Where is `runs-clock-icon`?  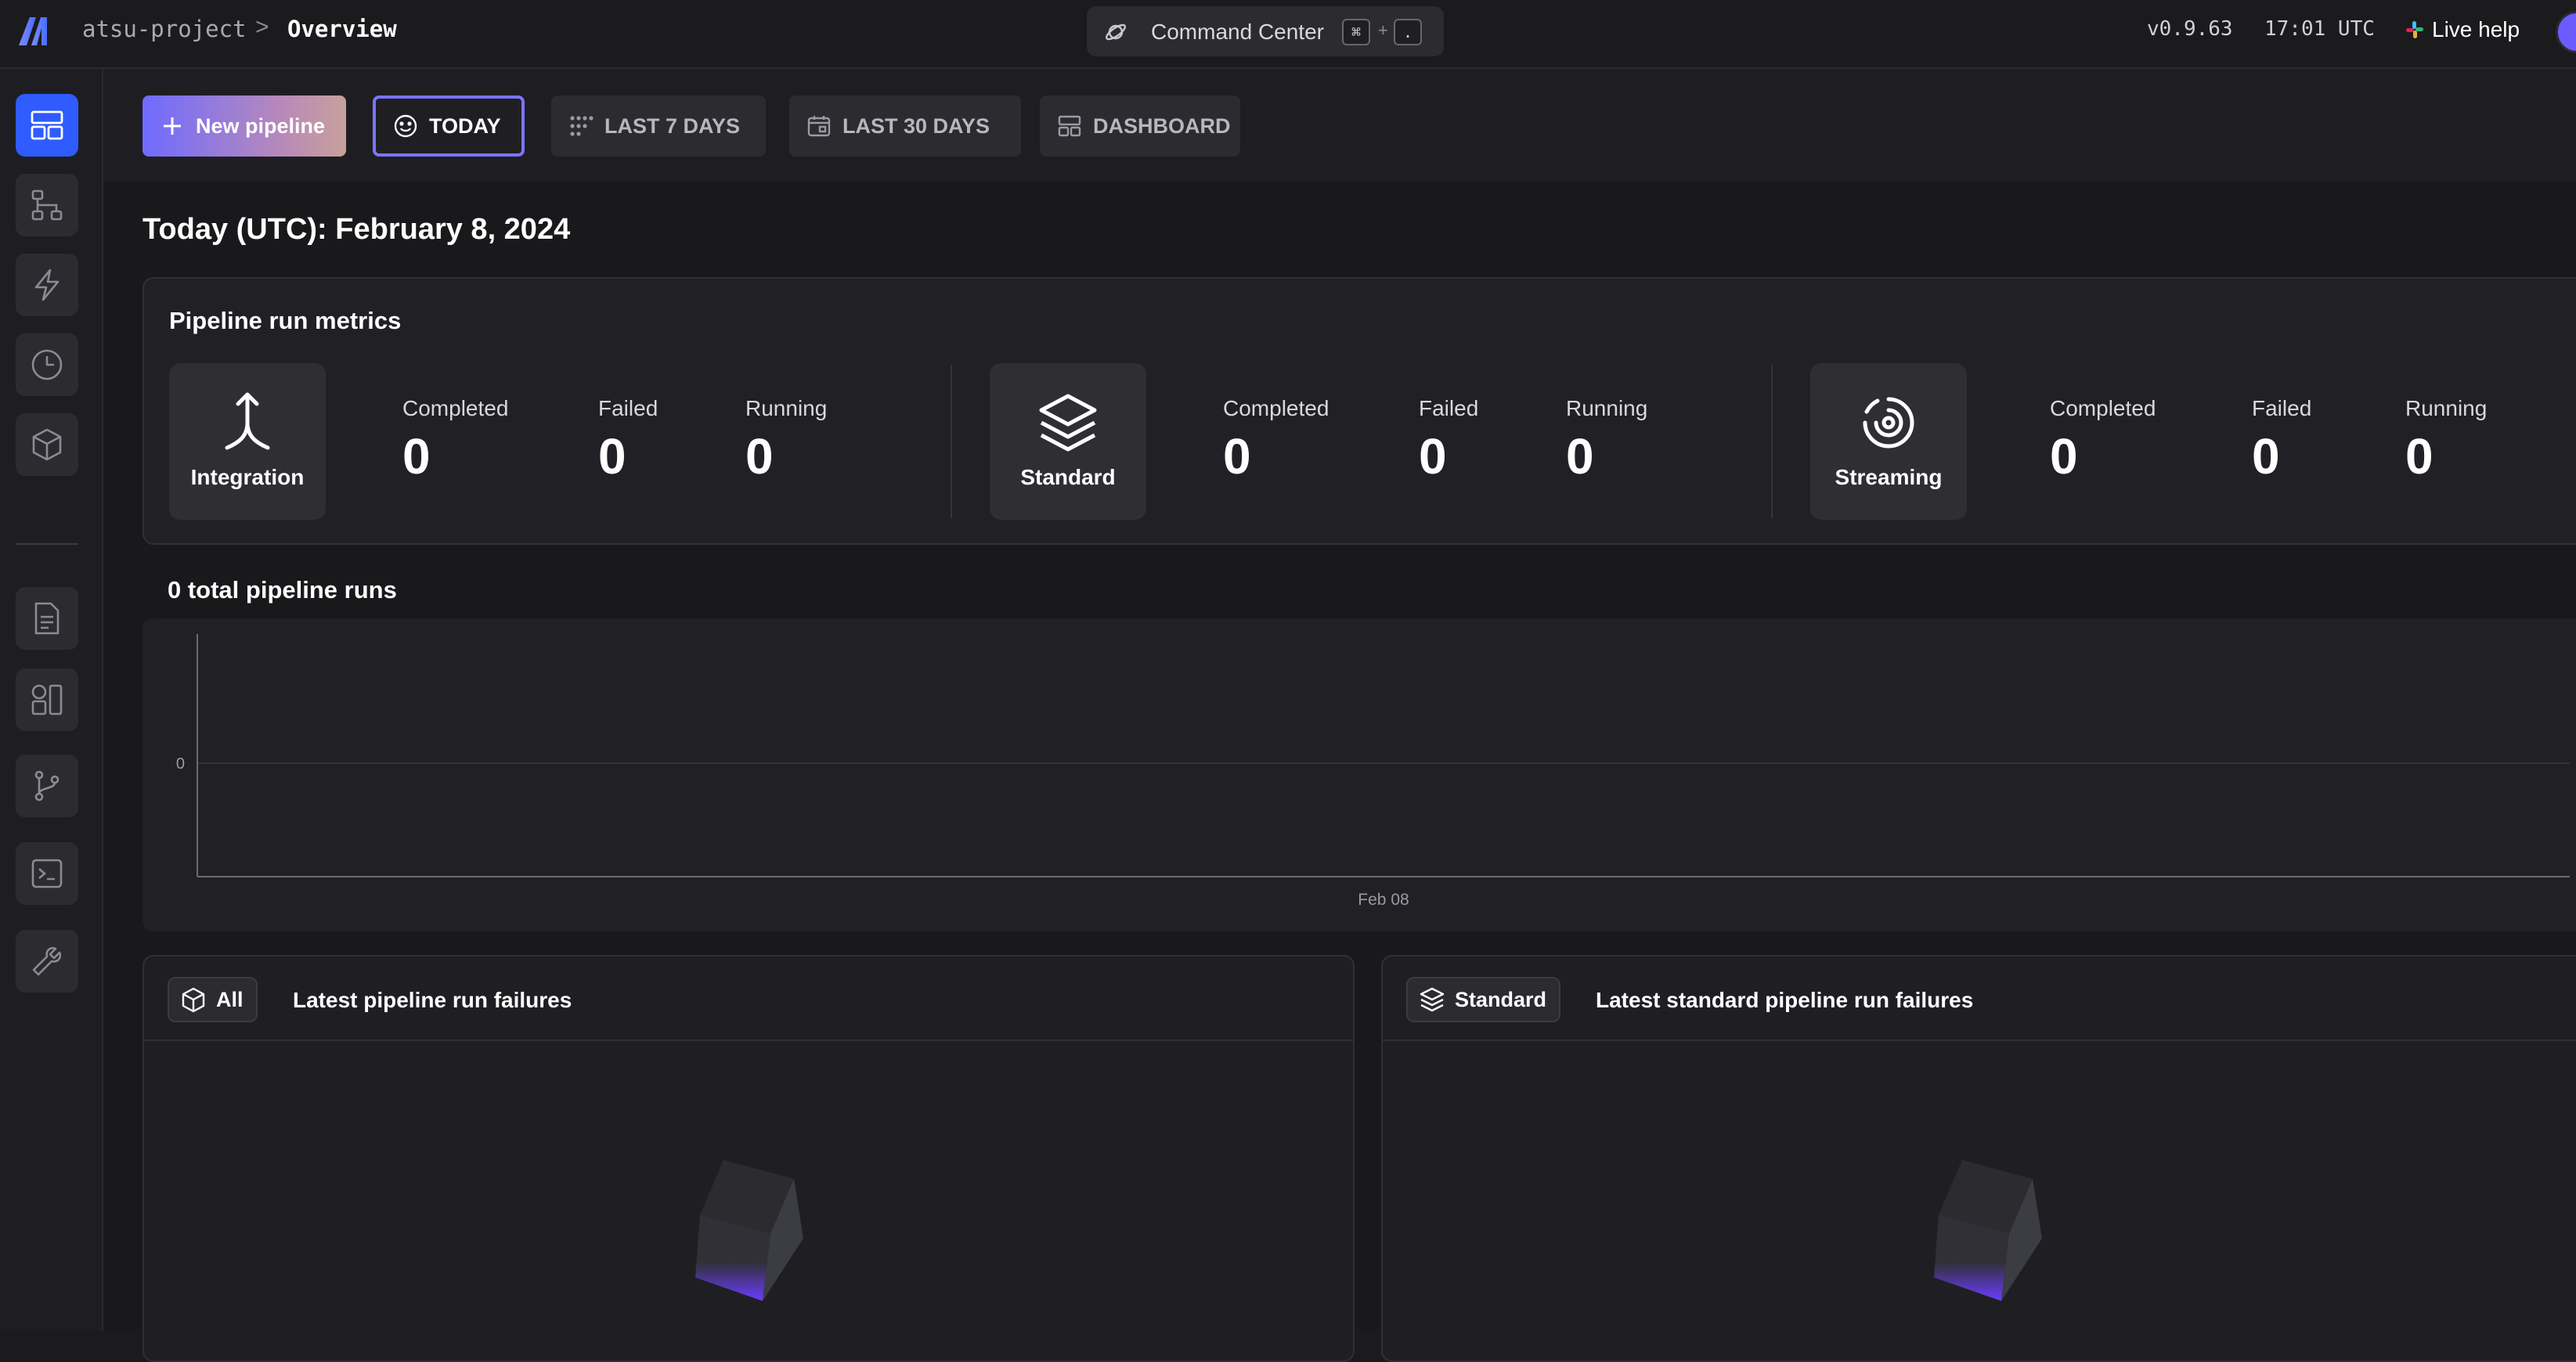 runs-clock-icon is located at coordinates (47, 364).